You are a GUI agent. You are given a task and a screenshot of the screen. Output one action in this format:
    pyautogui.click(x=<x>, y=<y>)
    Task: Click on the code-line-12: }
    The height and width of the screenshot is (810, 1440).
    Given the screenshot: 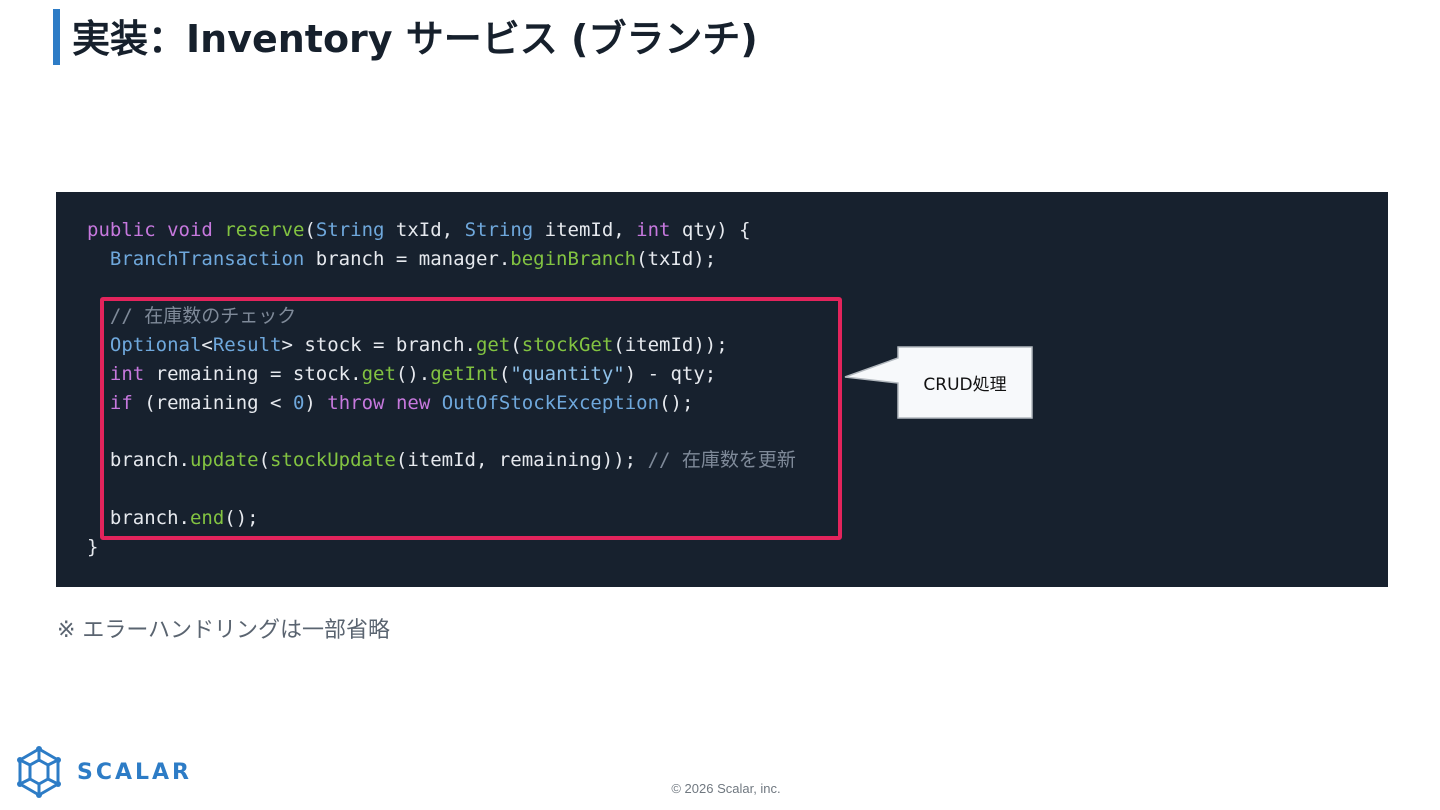 What is the action you would take?
    pyautogui.click(x=93, y=546)
    